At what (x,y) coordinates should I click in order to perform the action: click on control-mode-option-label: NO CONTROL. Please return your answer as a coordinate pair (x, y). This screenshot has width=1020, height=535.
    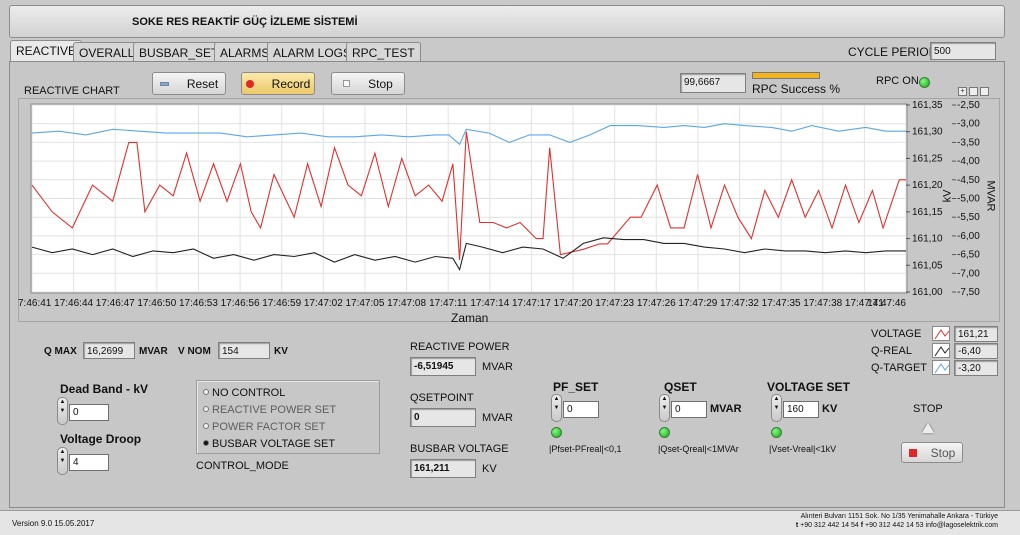
    Looking at the image, I should click on (249, 393).